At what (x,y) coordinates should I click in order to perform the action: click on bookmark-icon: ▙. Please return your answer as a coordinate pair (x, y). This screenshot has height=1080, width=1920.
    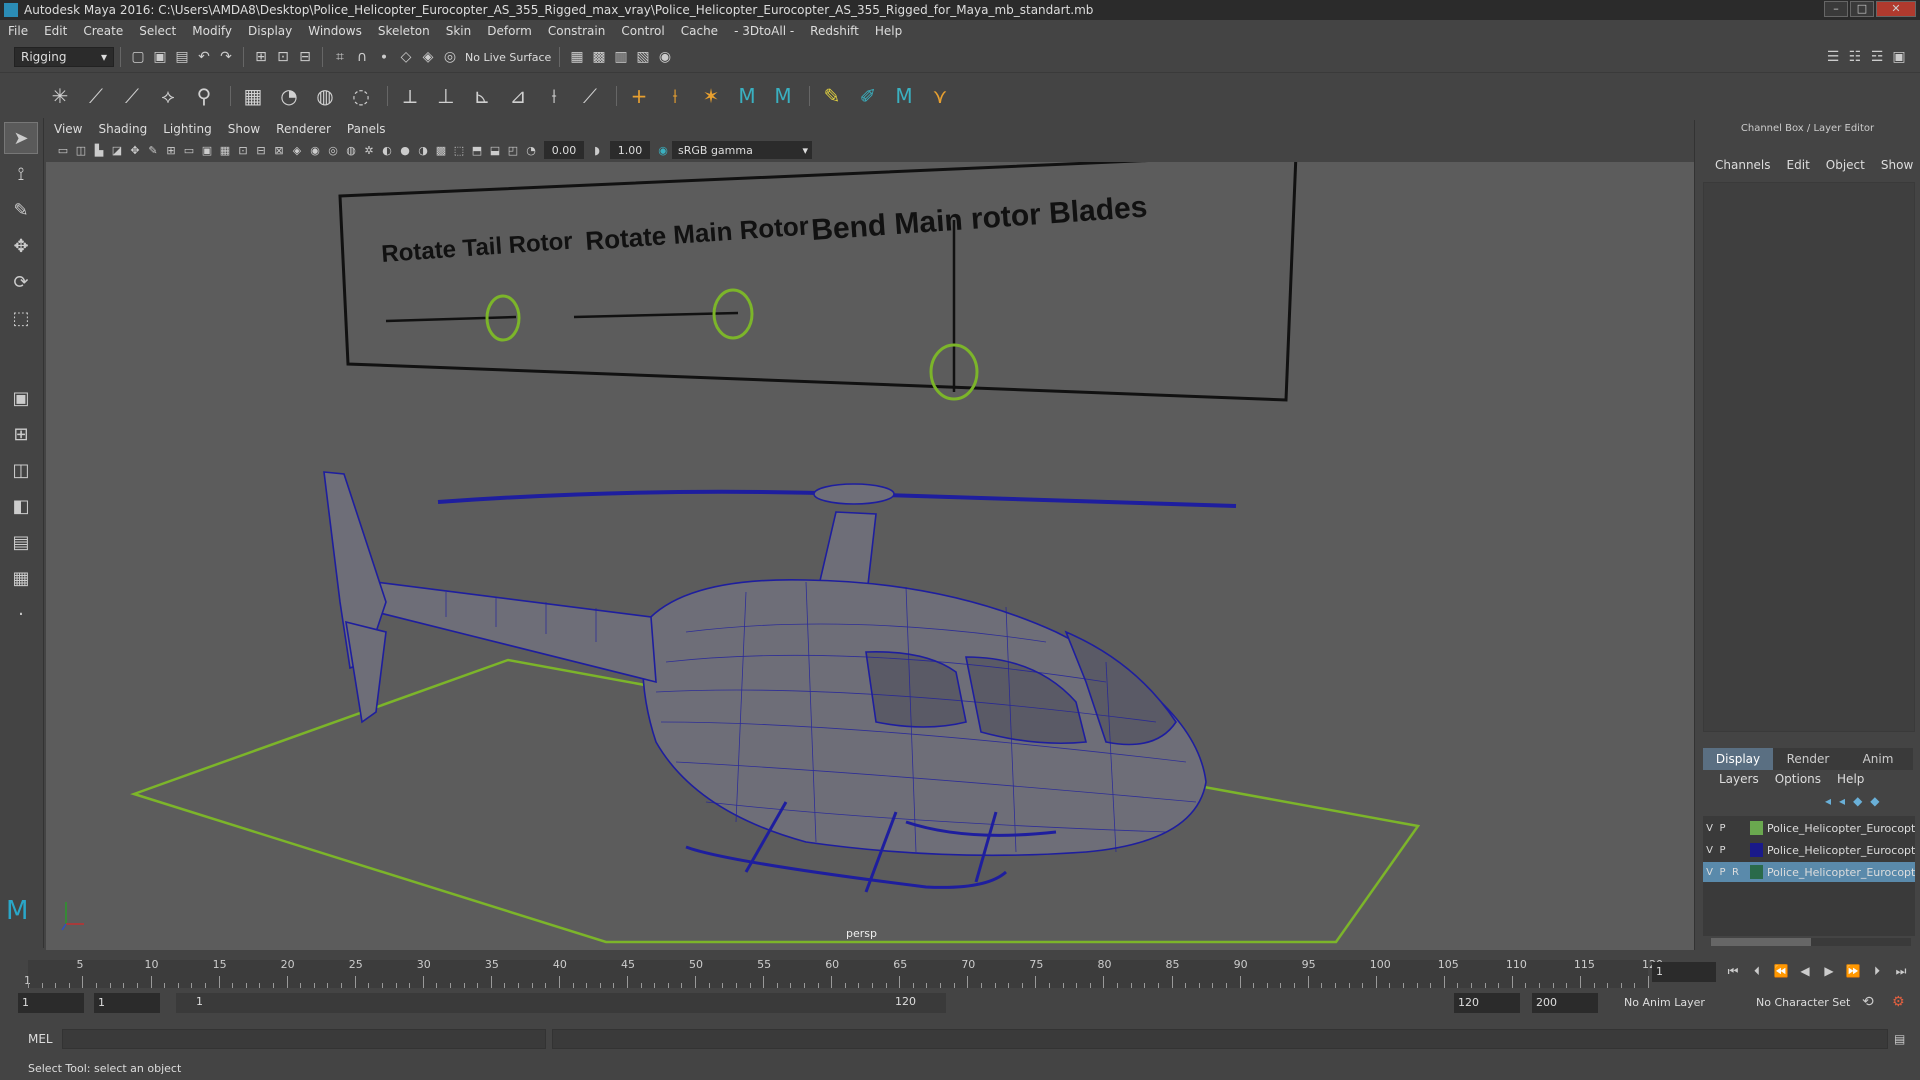
    Looking at the image, I should click on (99, 150).